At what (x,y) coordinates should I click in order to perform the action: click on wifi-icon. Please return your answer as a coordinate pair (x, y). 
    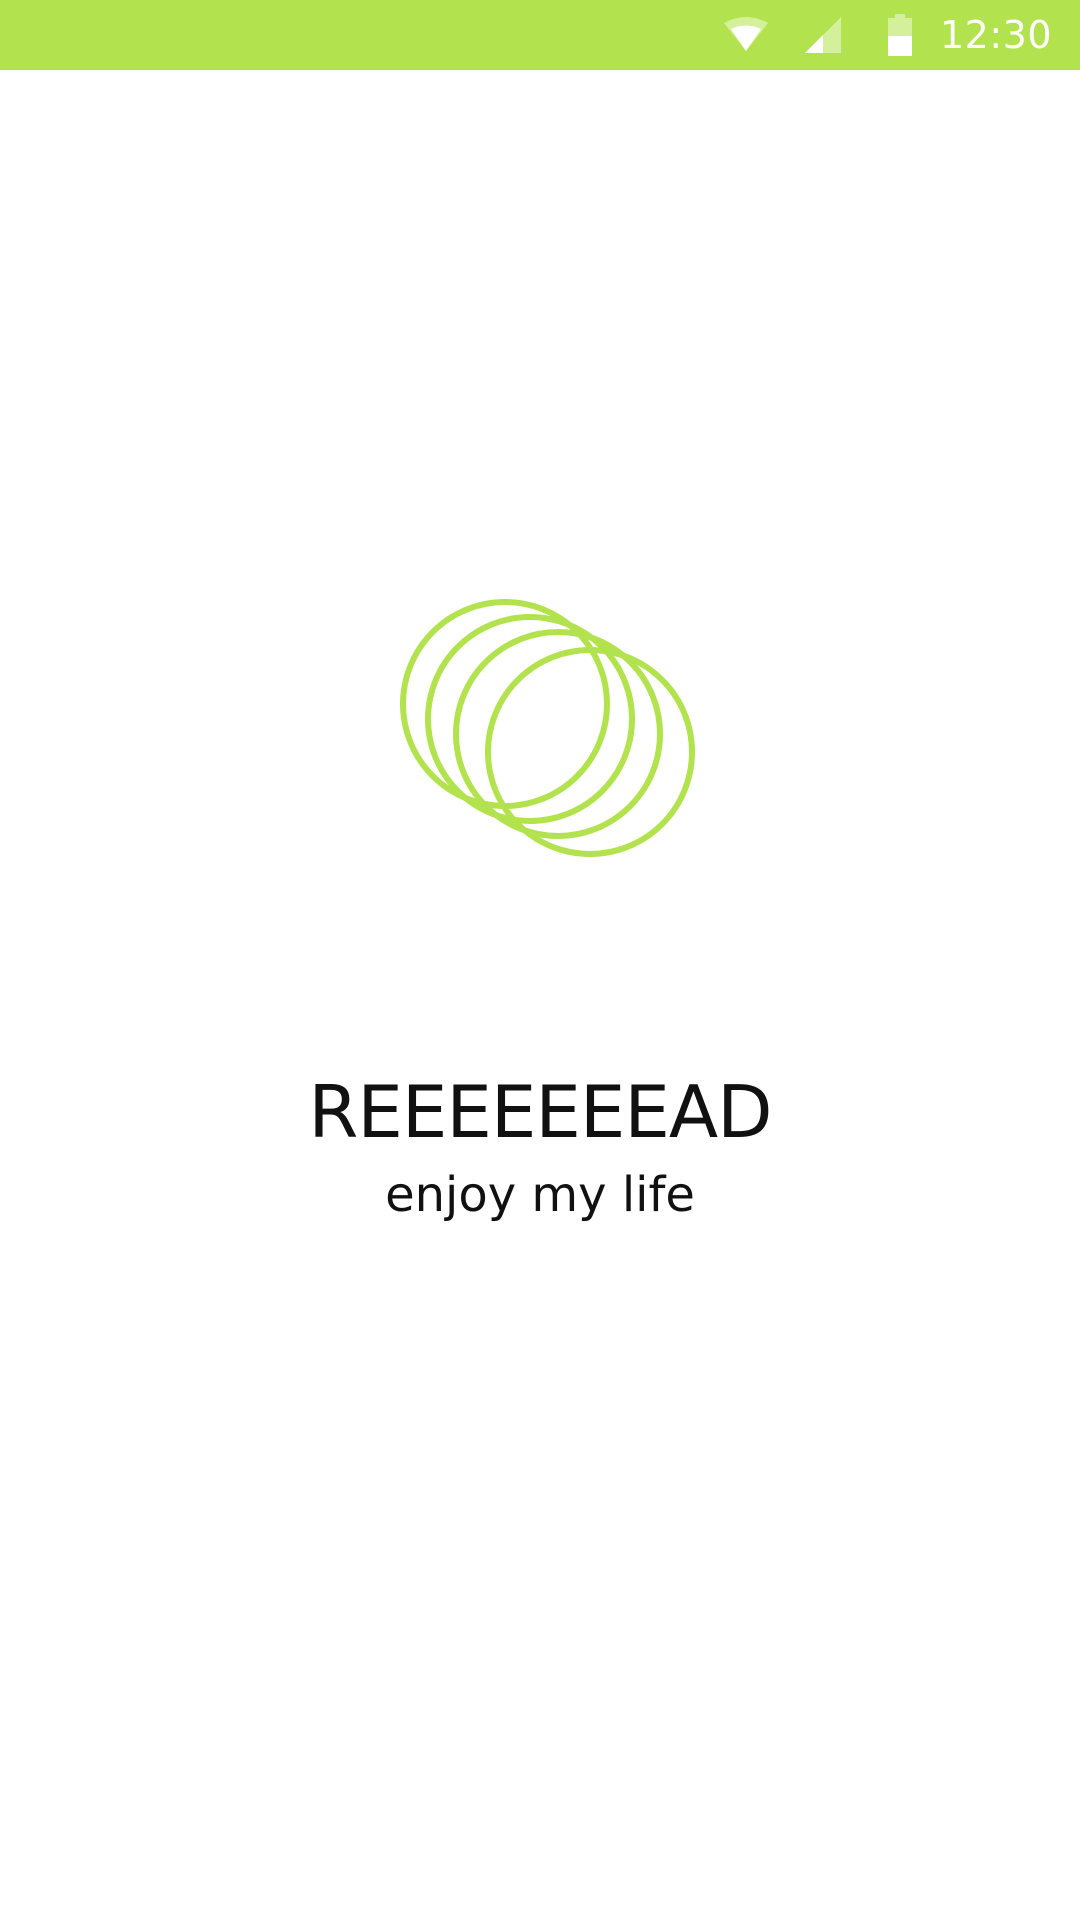
    Looking at the image, I should click on (746, 35).